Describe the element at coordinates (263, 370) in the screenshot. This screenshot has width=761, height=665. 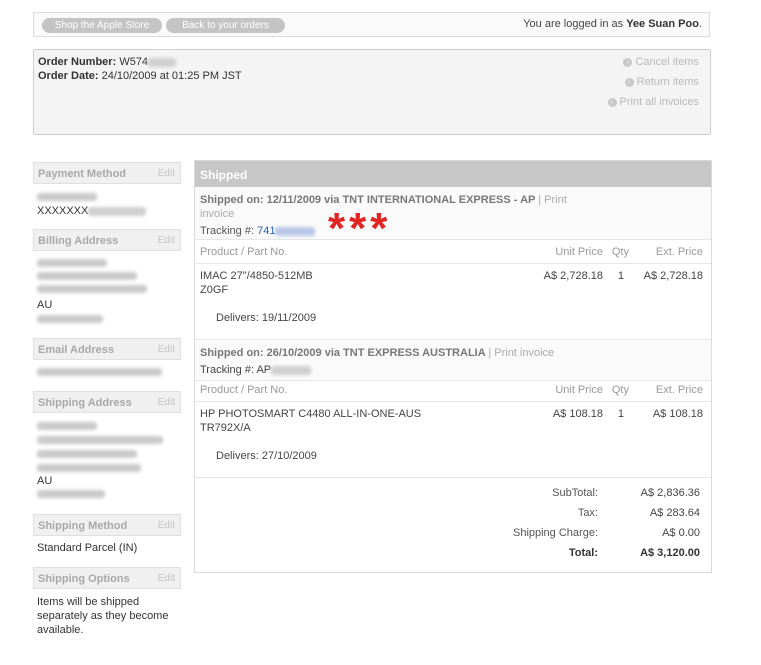
I see `tracking-number-2: AP` at that location.